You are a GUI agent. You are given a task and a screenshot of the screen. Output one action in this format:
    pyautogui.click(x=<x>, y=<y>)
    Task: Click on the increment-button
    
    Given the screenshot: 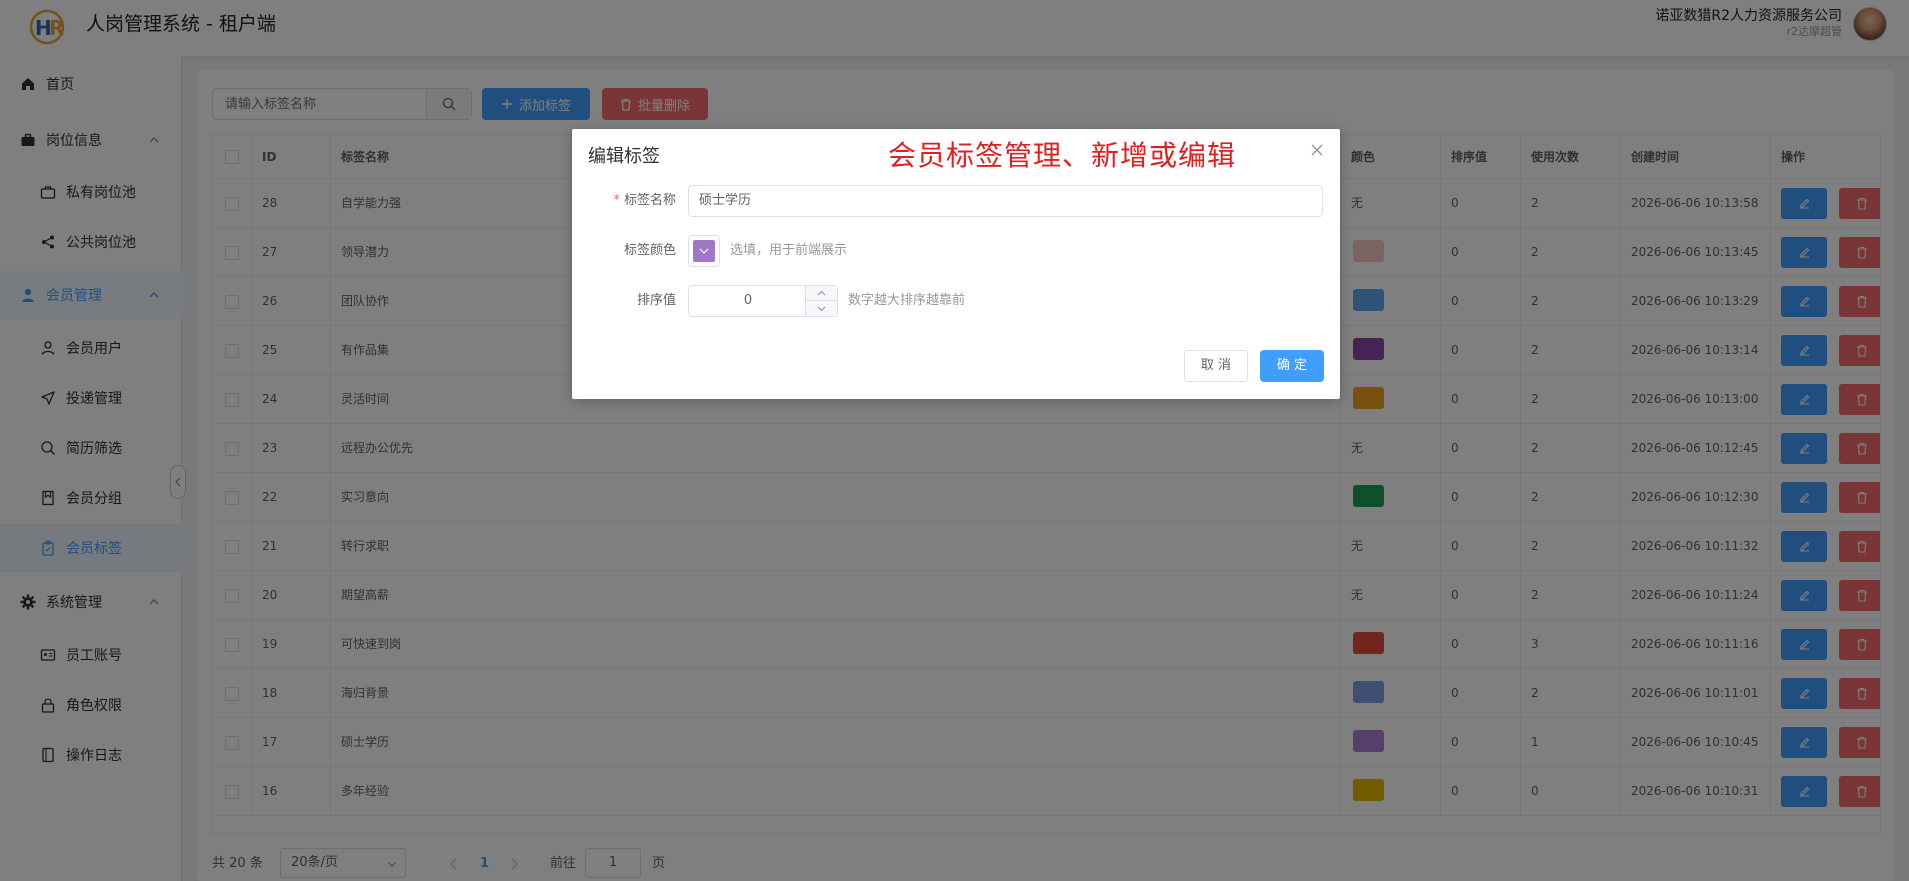 What is the action you would take?
    pyautogui.click(x=821, y=293)
    